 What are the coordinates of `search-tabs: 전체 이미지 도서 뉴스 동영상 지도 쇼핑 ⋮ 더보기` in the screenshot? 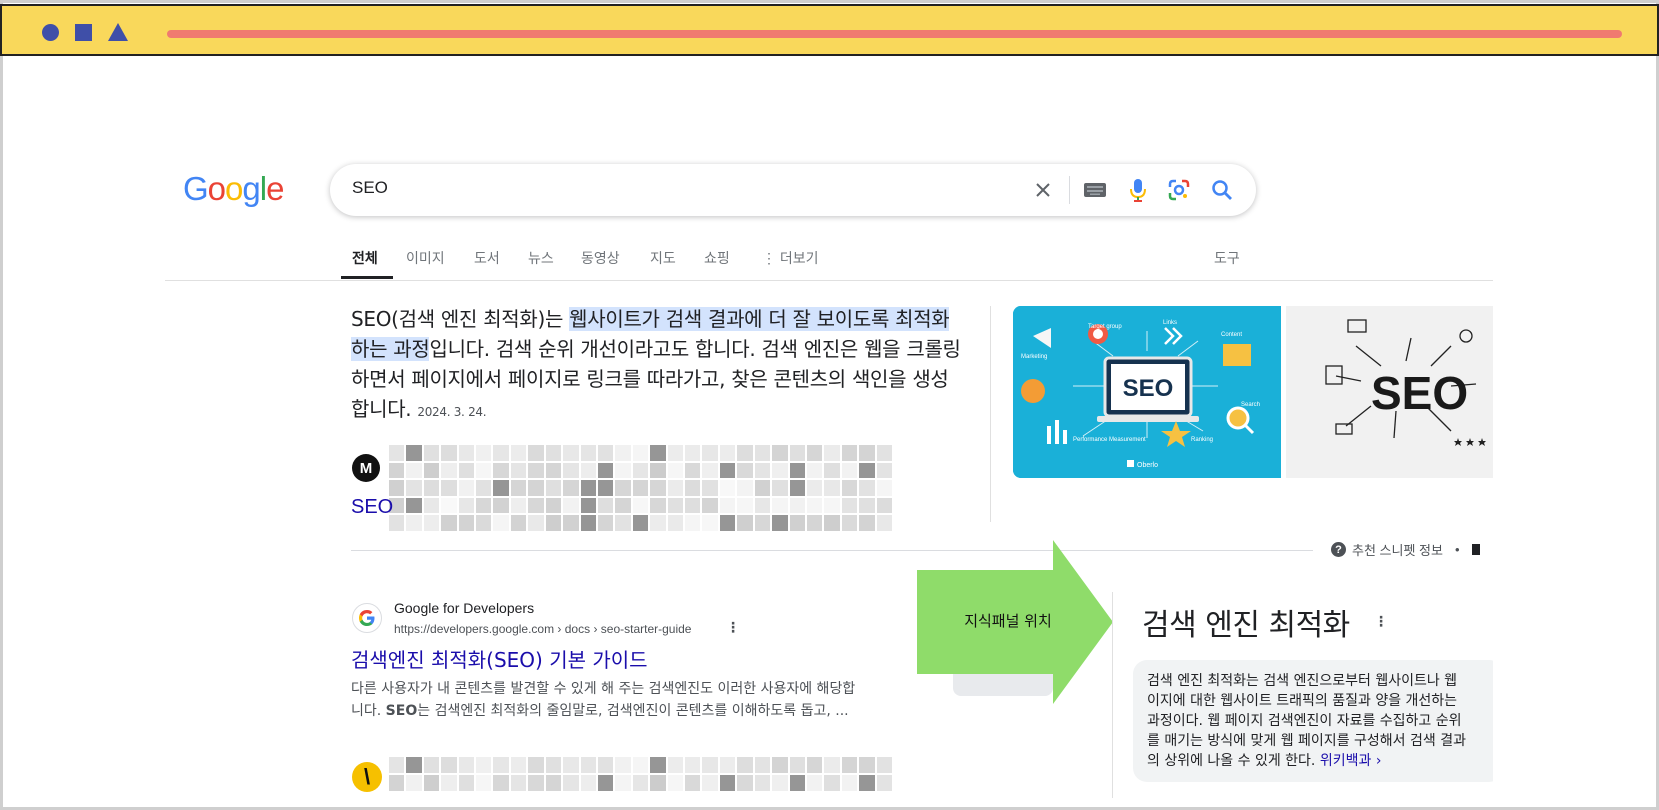 It's located at (790, 263).